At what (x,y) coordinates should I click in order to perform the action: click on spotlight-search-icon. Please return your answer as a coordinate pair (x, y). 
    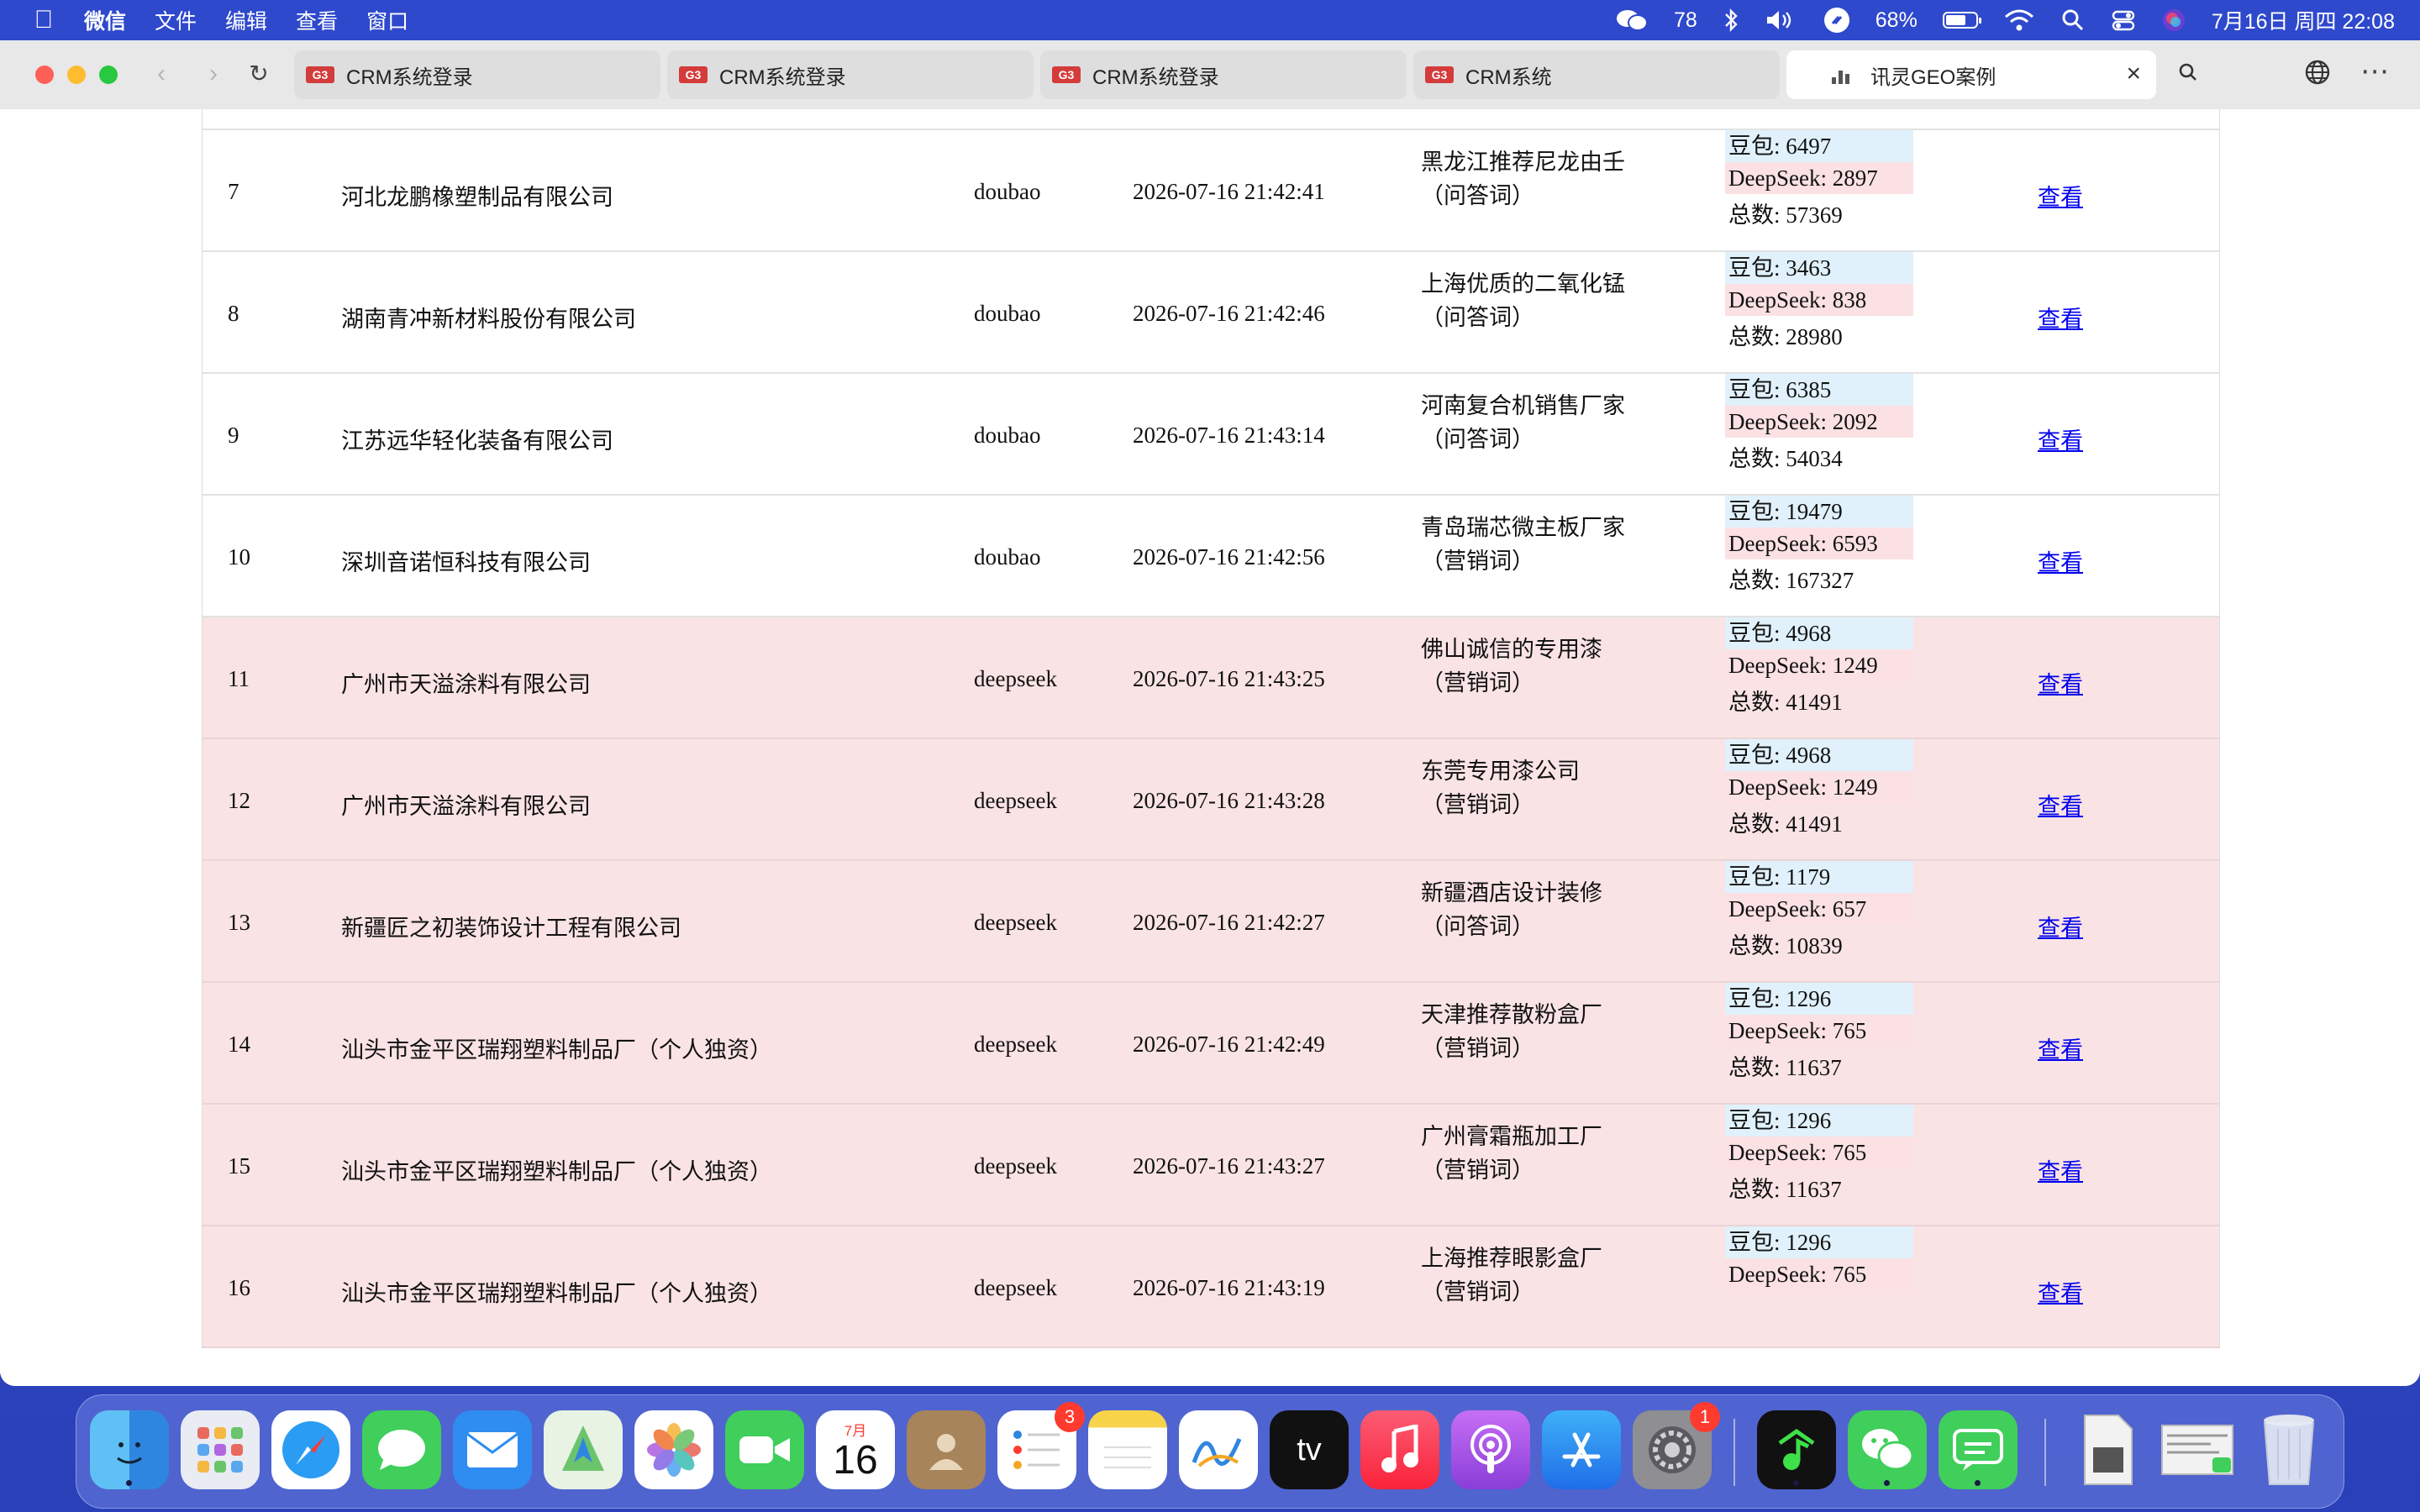
    Looking at the image, I should click on (2073, 20).